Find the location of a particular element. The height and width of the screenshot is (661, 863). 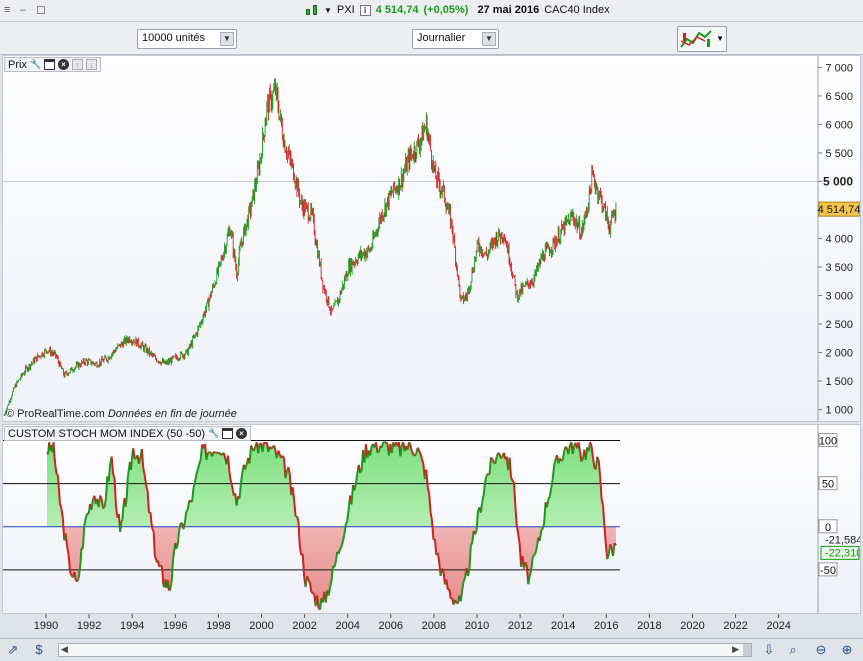

quote-value: 4 514,74 is located at coordinates (397, 10).